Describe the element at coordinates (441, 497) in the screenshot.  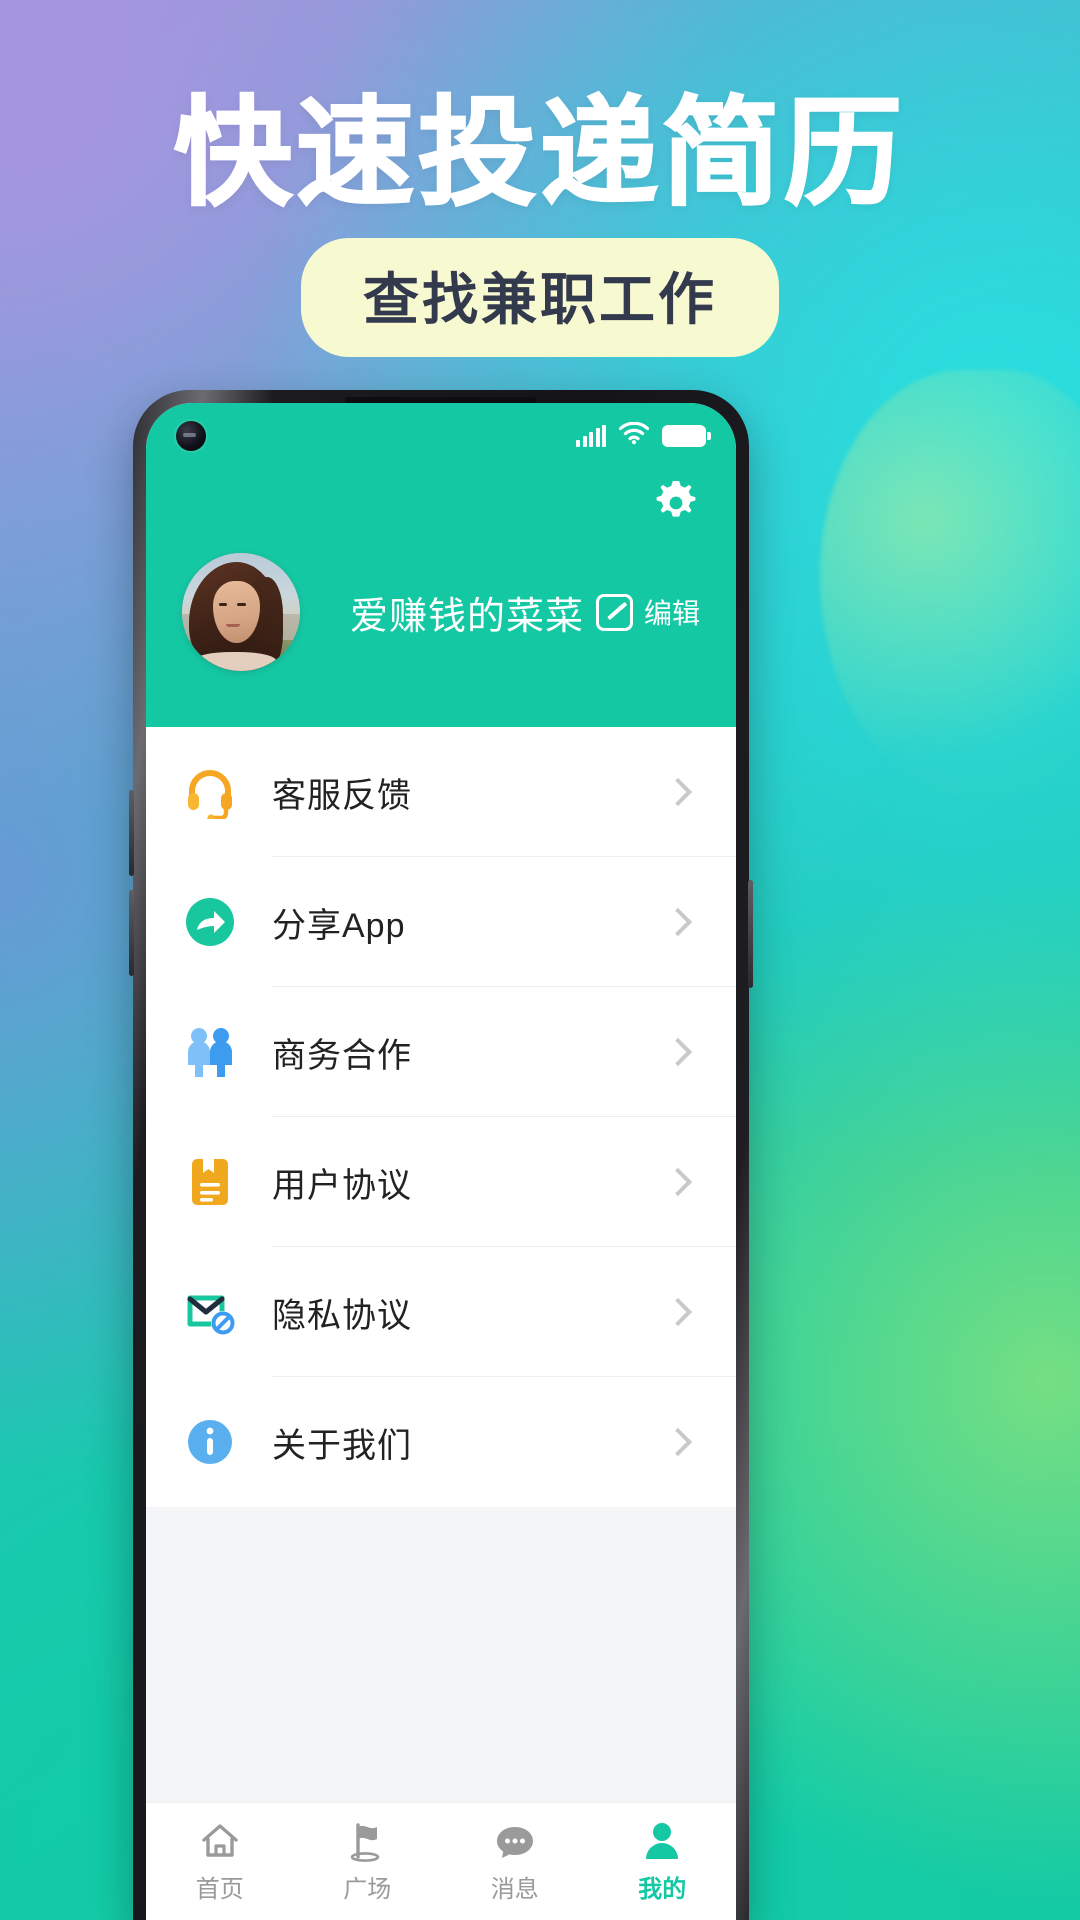
I see `settings-row` at that location.